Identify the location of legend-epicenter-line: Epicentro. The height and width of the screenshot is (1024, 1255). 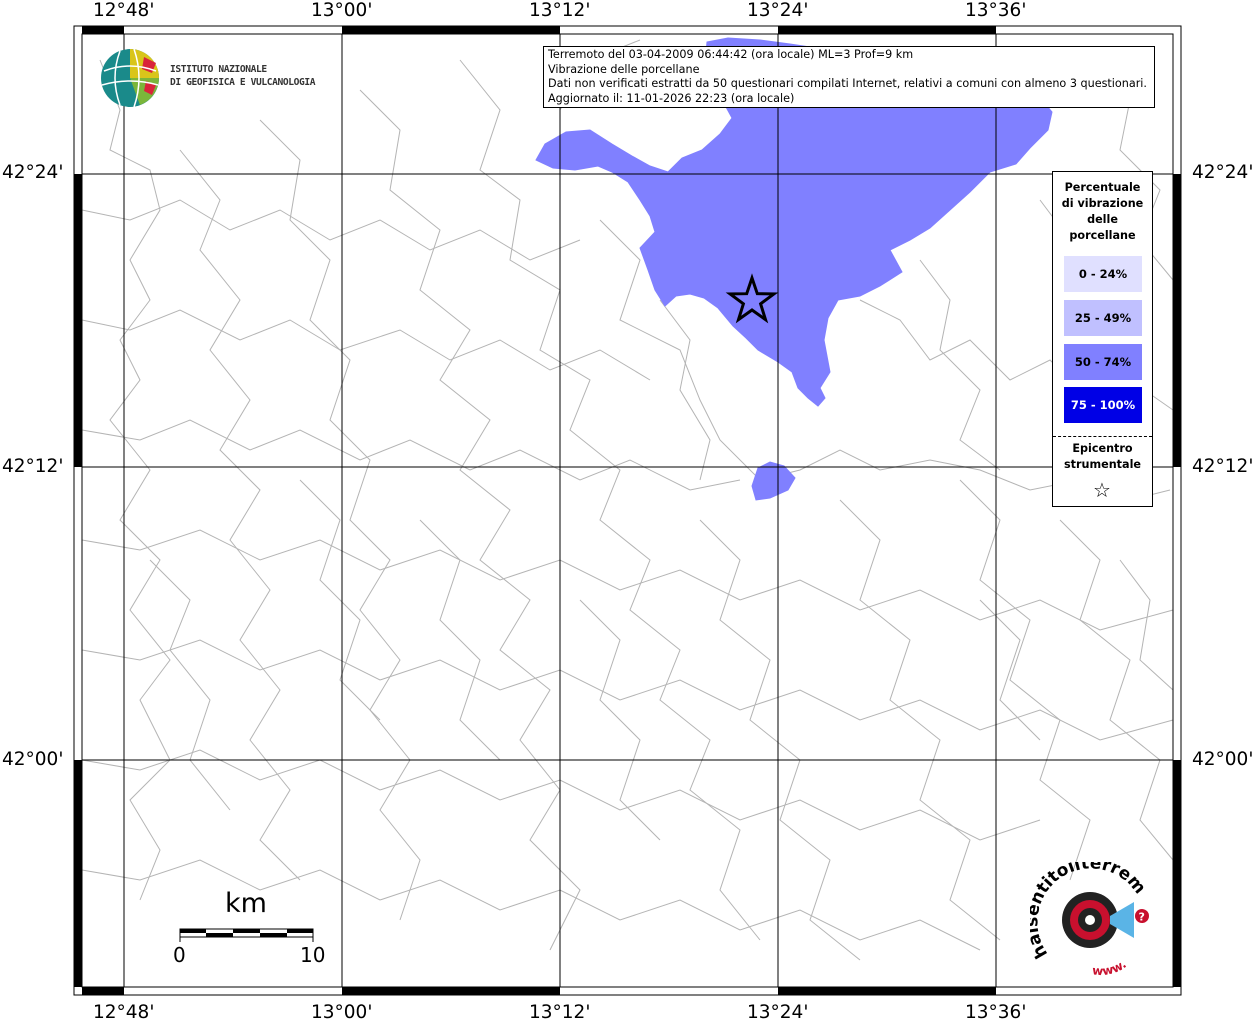
(1102, 448).